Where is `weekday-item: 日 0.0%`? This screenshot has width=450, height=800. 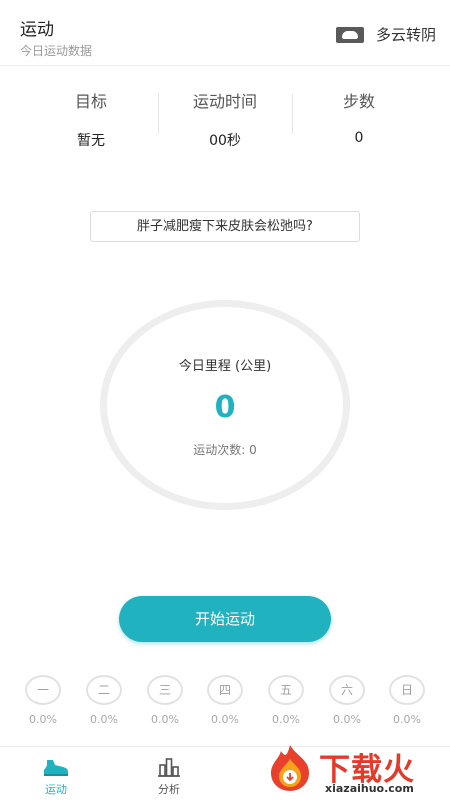
weekday-item: 日 0.0% is located at coordinates (407, 700).